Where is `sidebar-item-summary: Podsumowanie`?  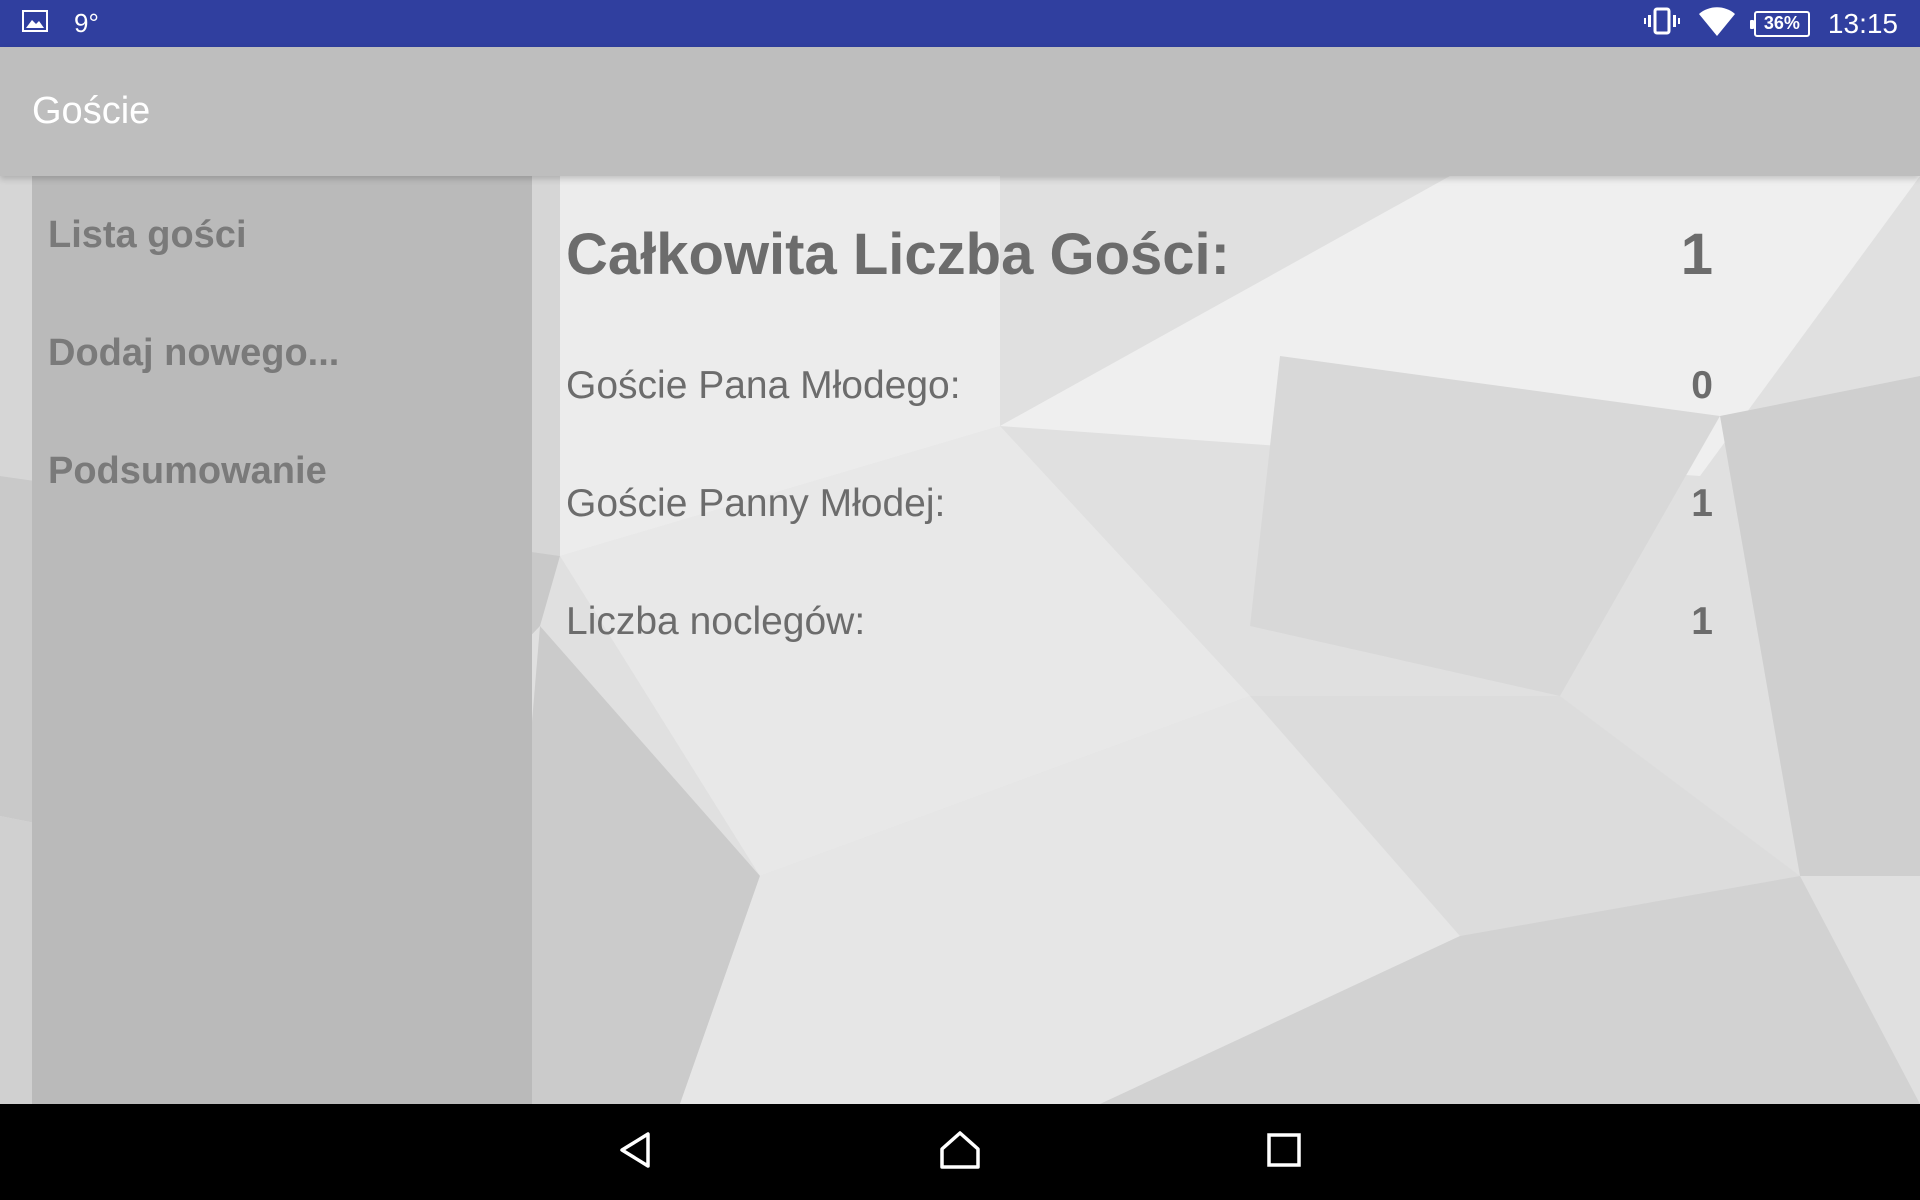 sidebar-item-summary: Podsumowanie is located at coordinates (283, 471).